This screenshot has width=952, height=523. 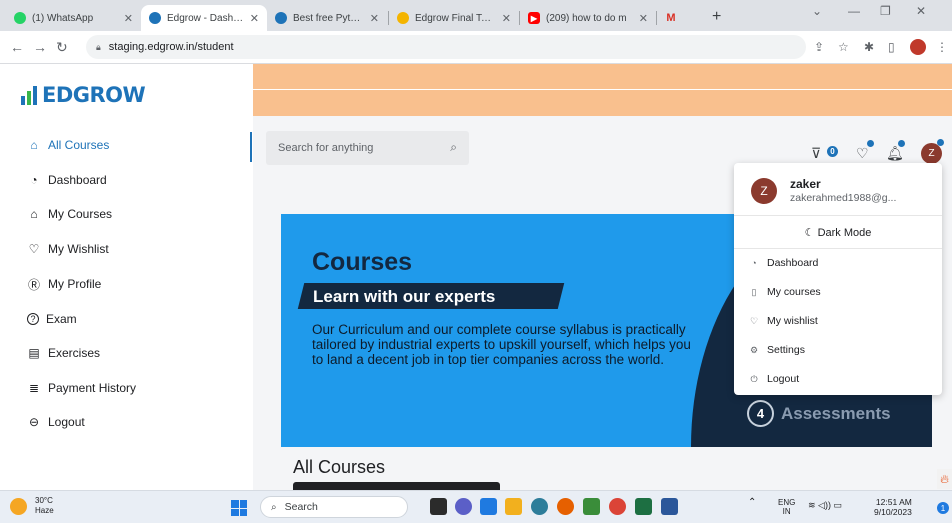 I want to click on taskbar-search: ⌕ Search, so click(x=334, y=507).